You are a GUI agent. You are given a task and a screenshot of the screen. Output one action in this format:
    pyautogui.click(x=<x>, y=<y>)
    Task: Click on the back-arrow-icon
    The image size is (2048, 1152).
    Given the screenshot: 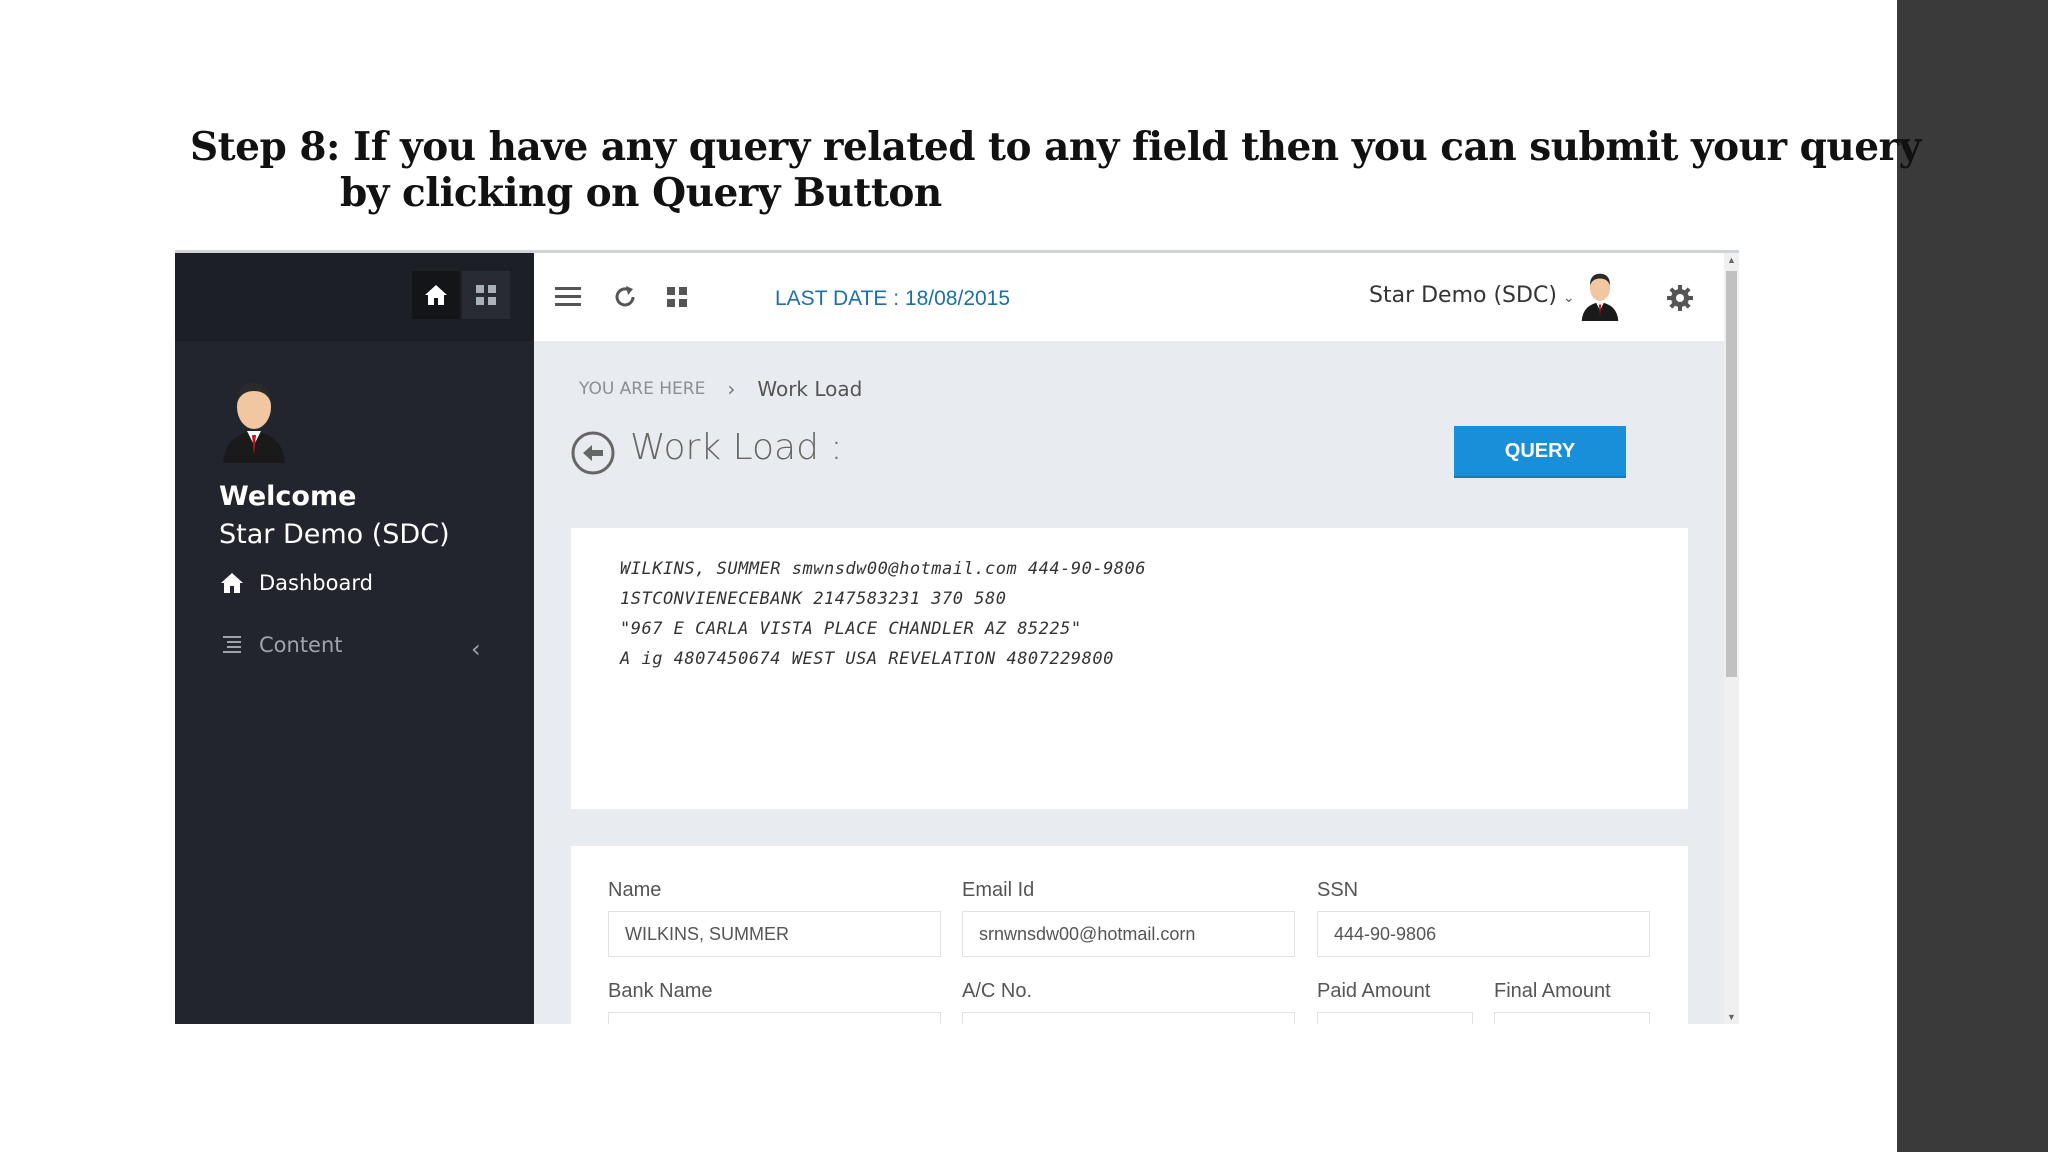 What is the action you would take?
    pyautogui.click(x=593, y=453)
    